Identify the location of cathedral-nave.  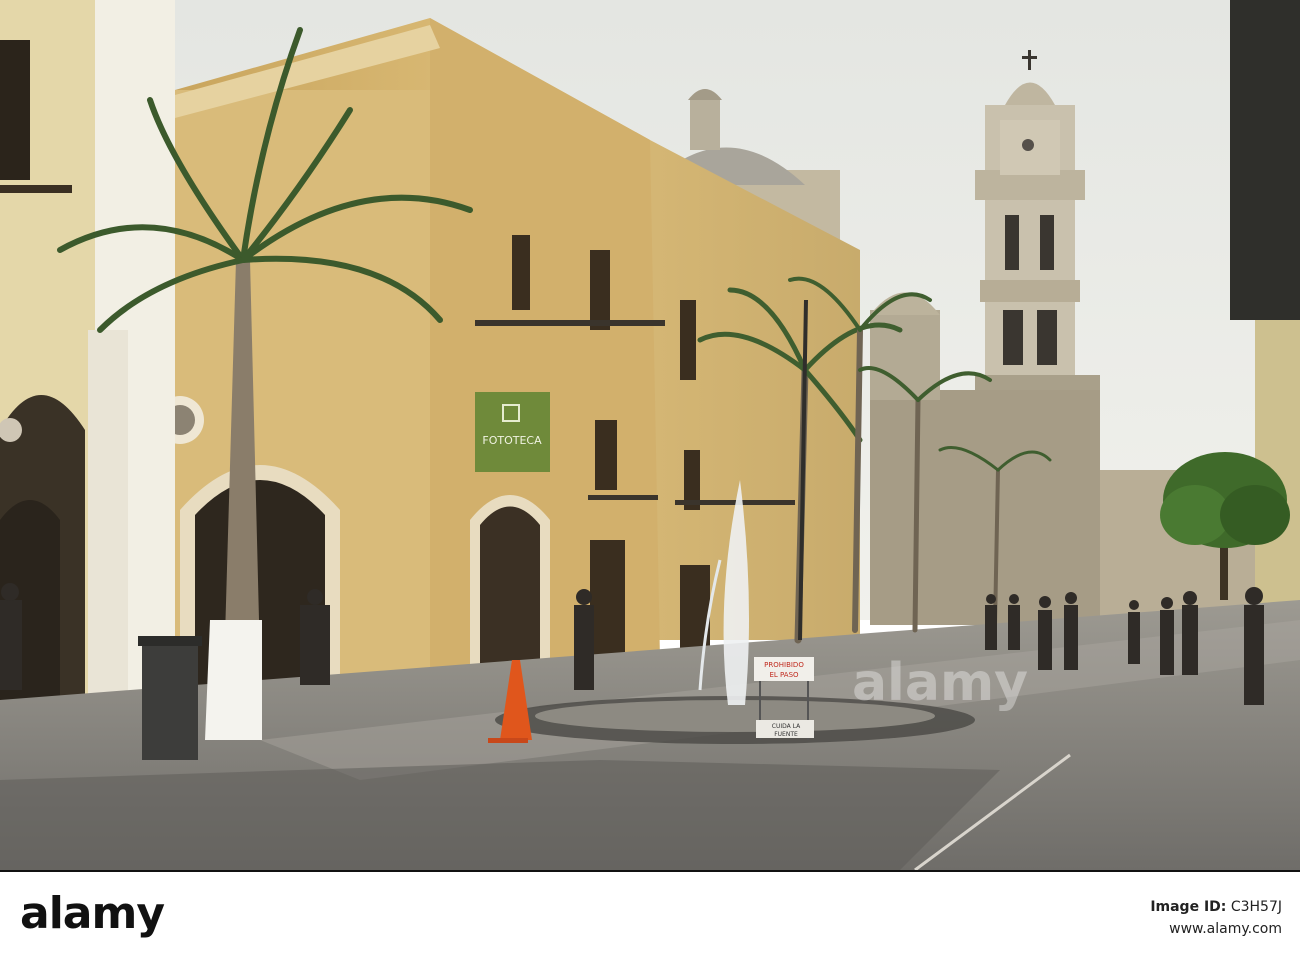
(985, 507).